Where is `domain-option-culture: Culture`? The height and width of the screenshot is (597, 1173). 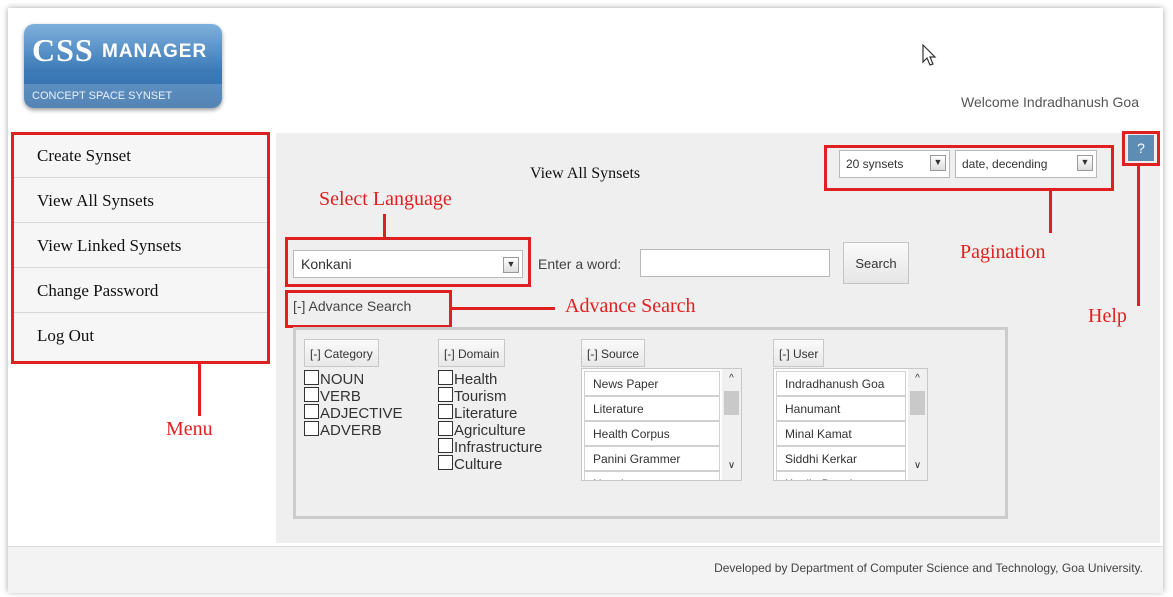 domain-option-culture: Culture is located at coordinates (490, 464).